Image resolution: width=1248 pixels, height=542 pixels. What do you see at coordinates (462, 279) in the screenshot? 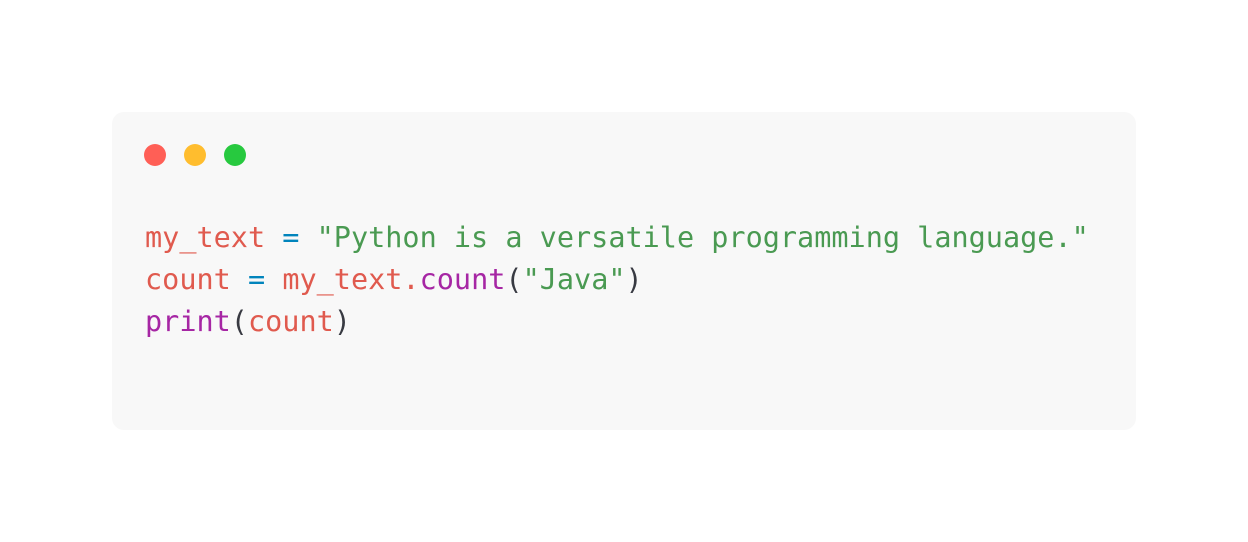
I see `code-token-function: count` at bounding box center [462, 279].